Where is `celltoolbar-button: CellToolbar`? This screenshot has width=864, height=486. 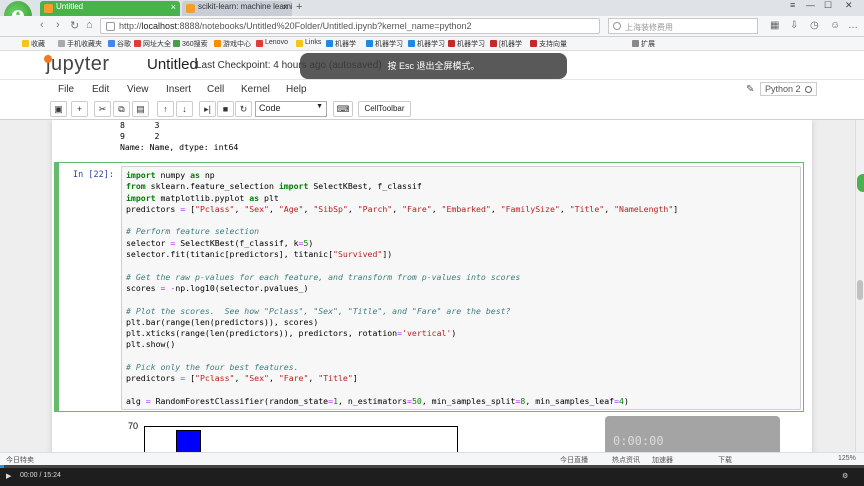 celltoolbar-button: CellToolbar is located at coordinates (384, 109).